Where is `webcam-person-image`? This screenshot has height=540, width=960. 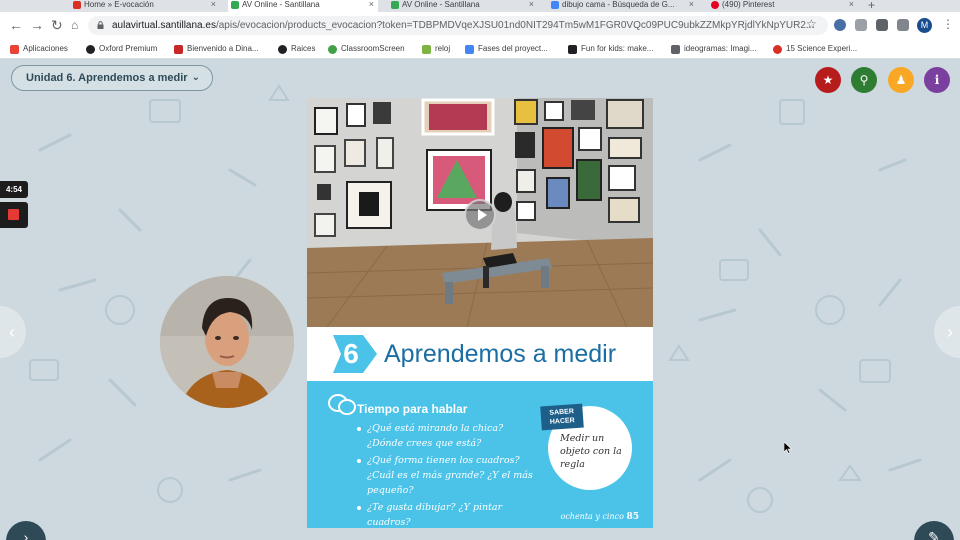 webcam-person-image is located at coordinates (227, 342).